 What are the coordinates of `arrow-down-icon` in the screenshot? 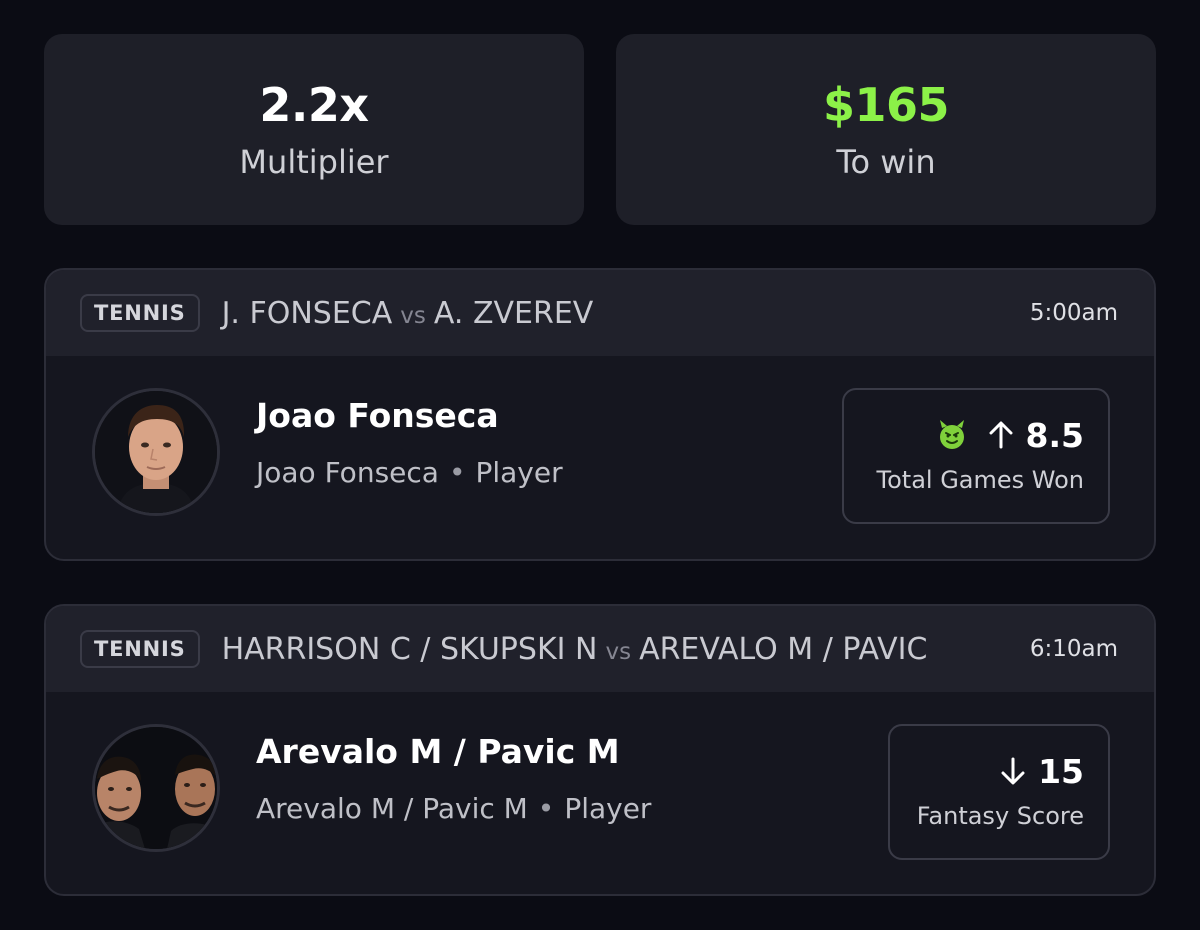 It's located at (1013, 771).